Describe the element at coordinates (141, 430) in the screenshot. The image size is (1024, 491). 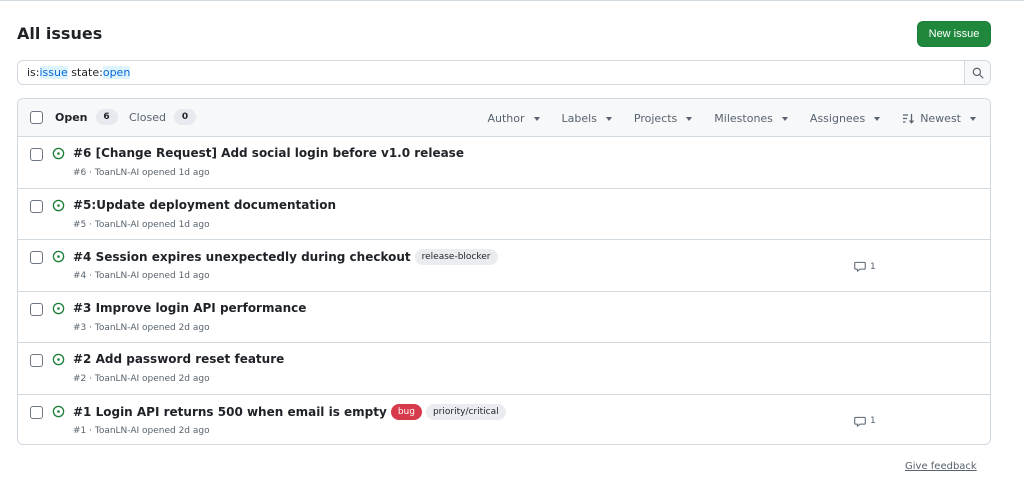
I see `issue-meta: #1 · ToanLN-AI opened 2d ago` at that location.